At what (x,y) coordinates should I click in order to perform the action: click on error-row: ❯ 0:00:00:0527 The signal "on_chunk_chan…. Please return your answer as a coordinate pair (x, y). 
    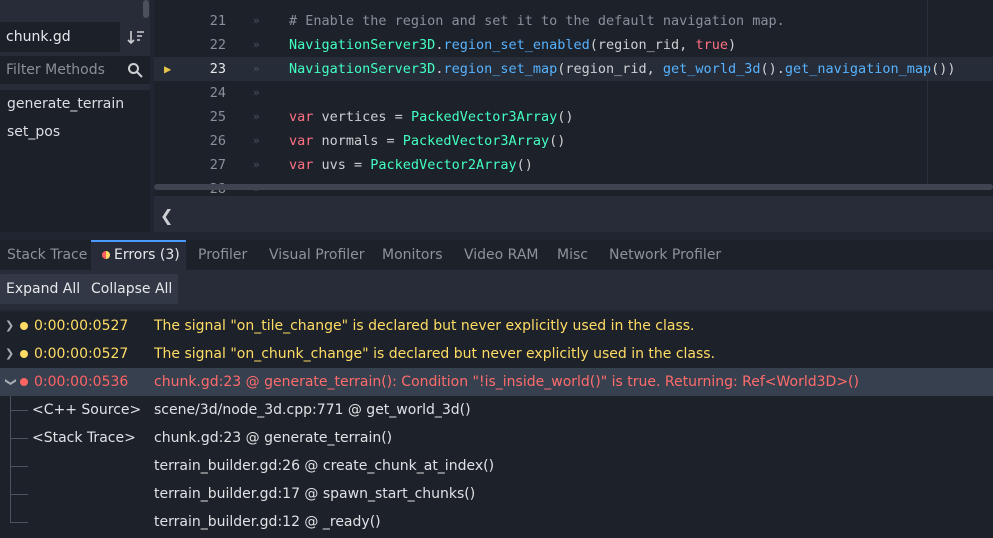
    Looking at the image, I should click on (496, 354).